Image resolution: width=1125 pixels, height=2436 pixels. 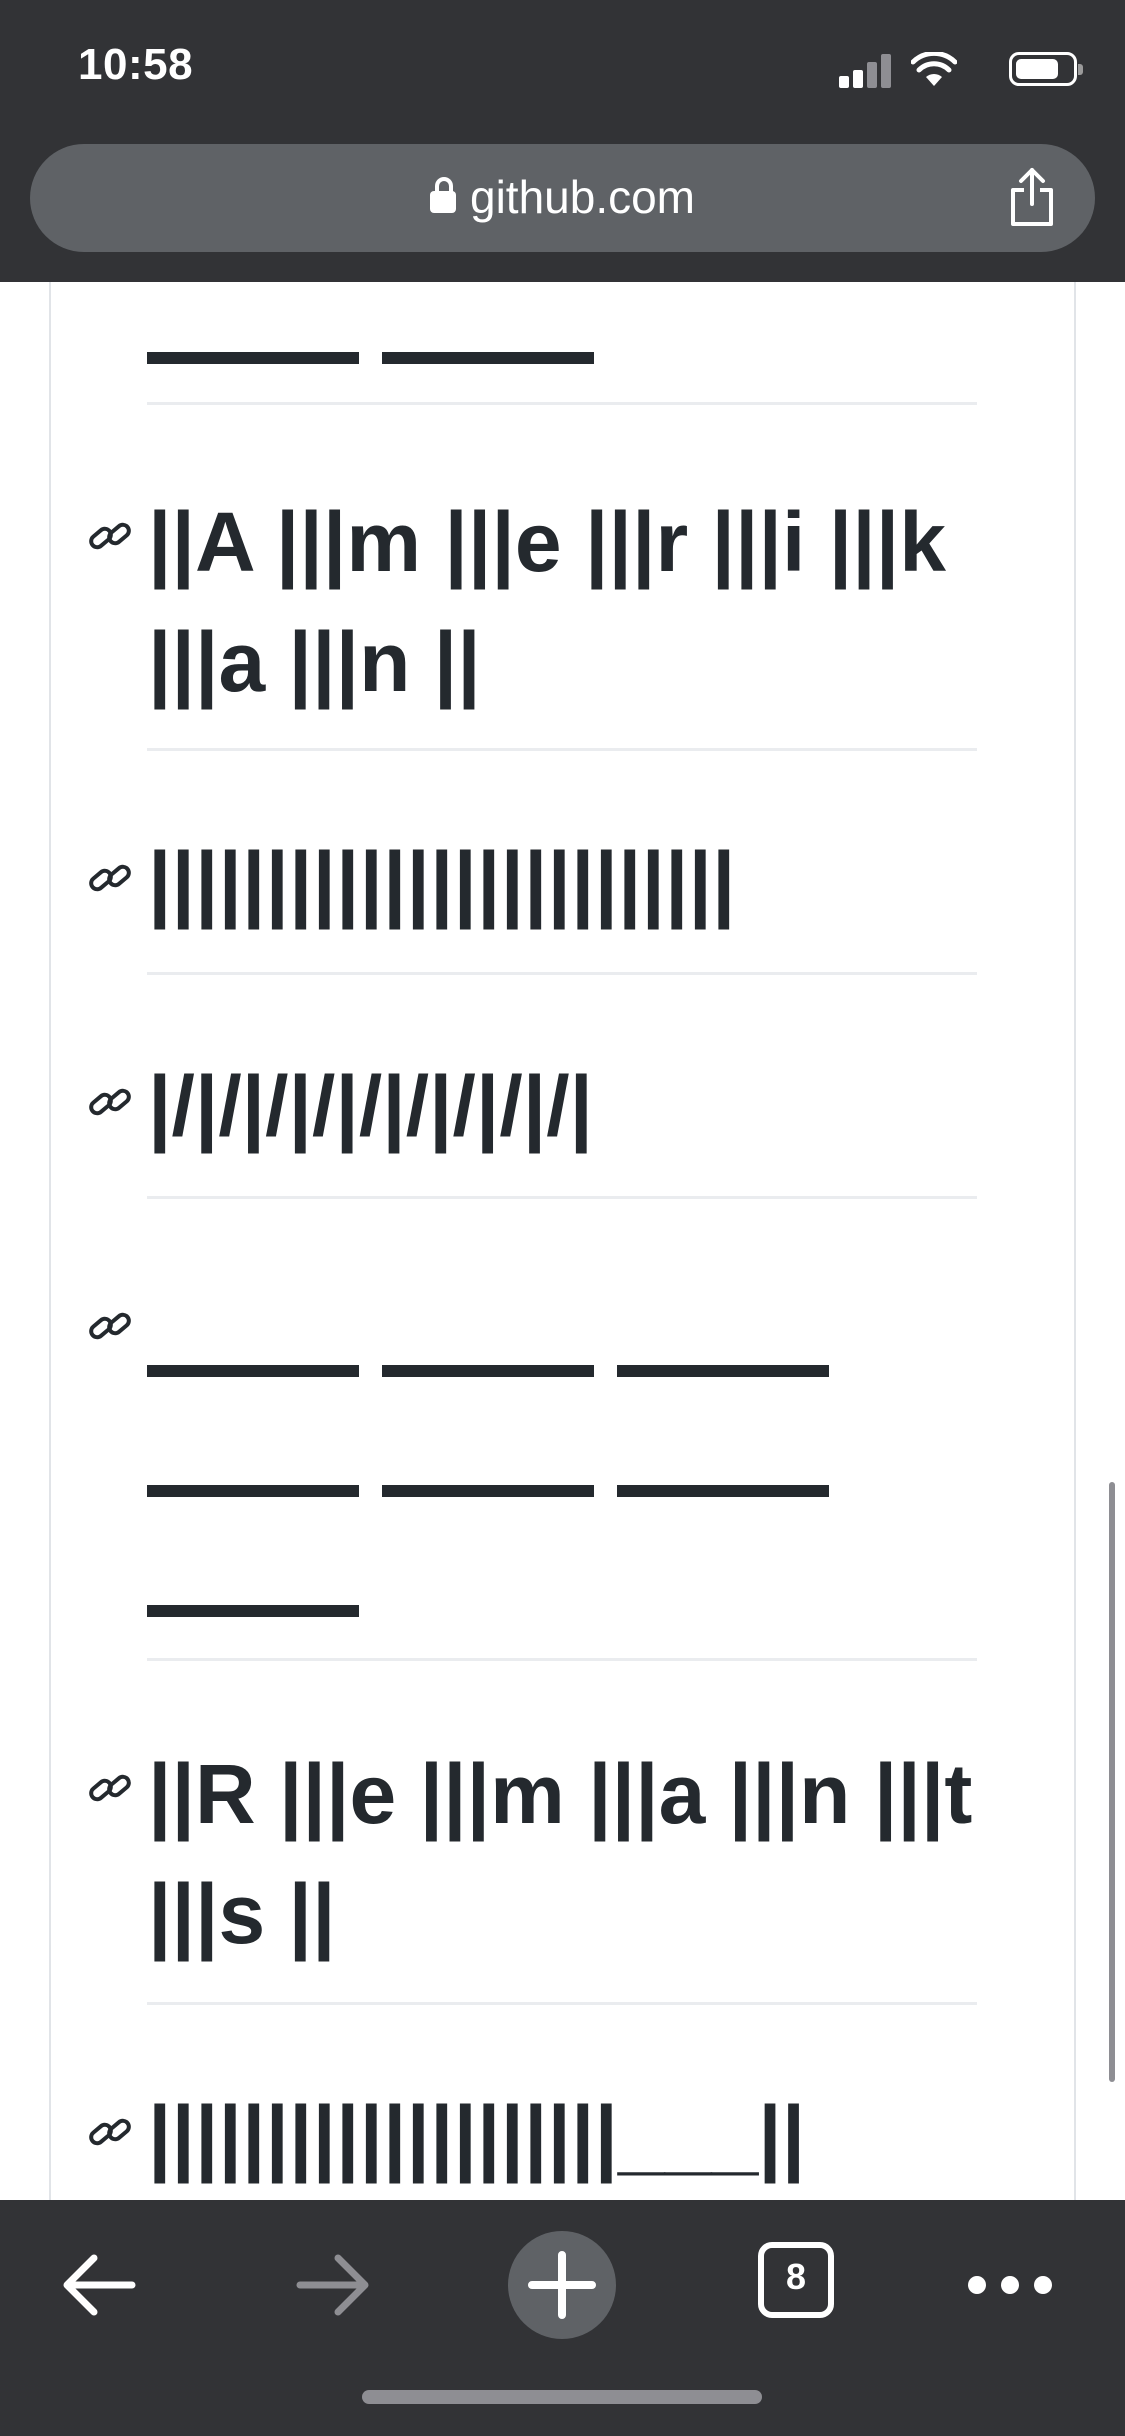 I want to click on home-indicator, so click(x=562, y=2397).